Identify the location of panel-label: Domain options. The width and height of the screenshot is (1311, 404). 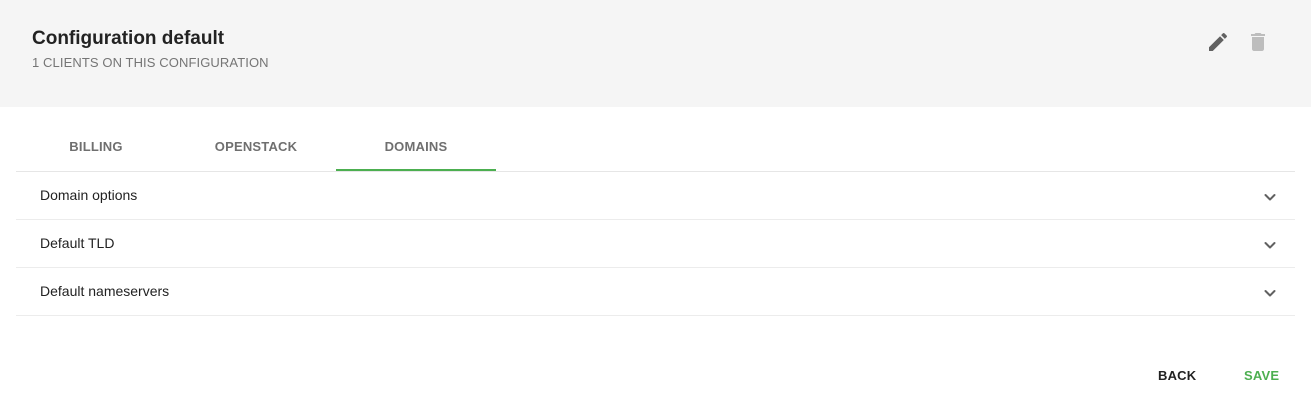
(89, 195).